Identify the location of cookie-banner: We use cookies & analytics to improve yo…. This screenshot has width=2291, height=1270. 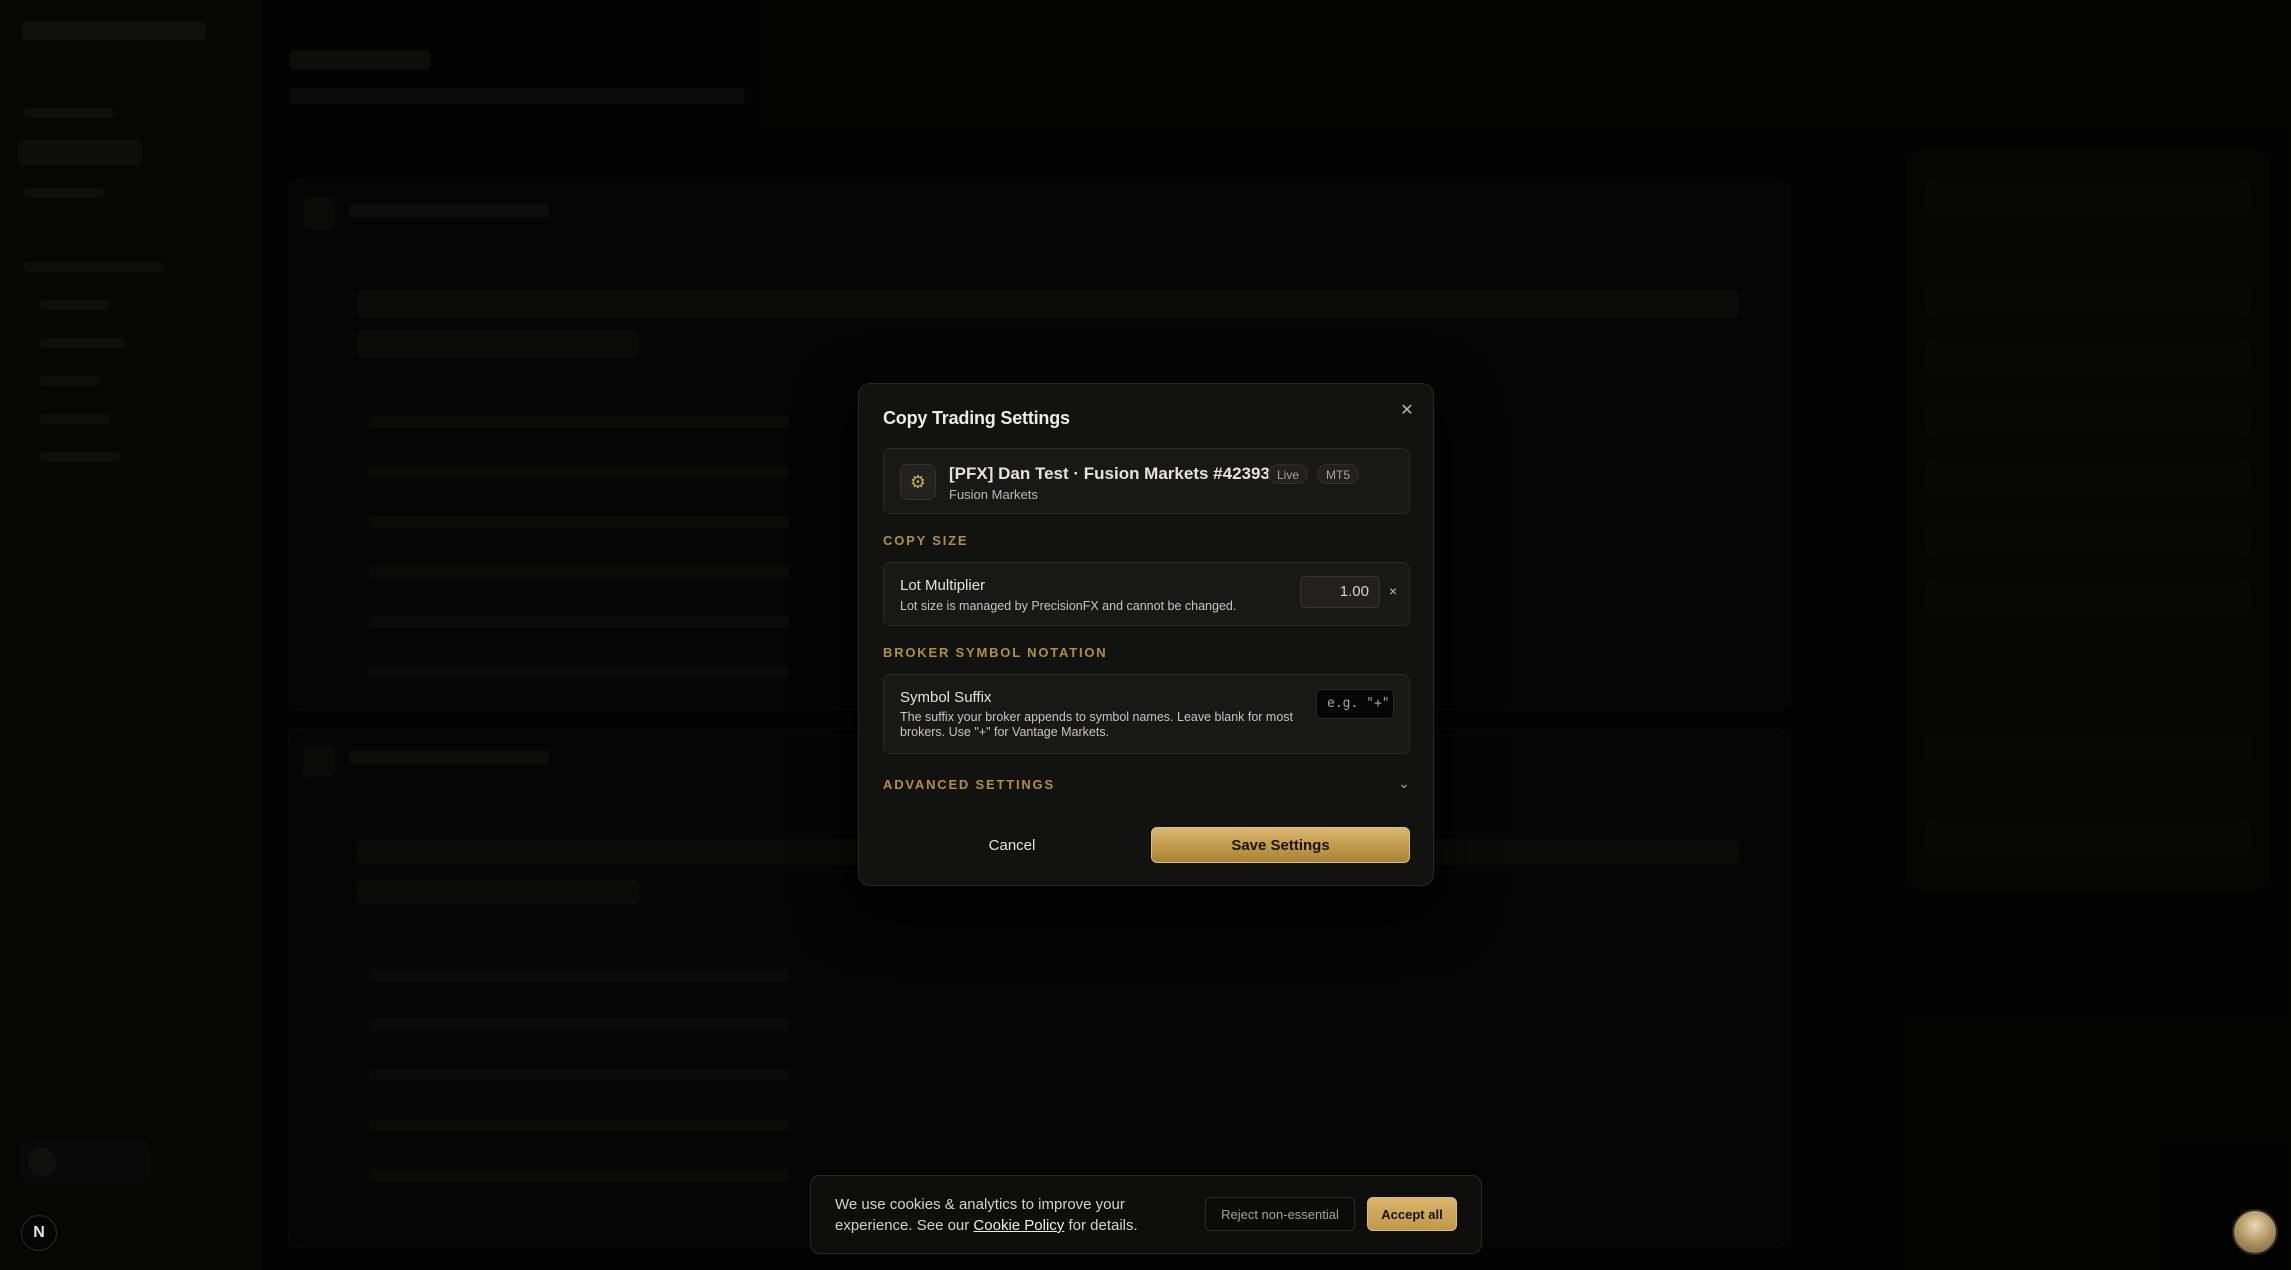
(1146, 1214).